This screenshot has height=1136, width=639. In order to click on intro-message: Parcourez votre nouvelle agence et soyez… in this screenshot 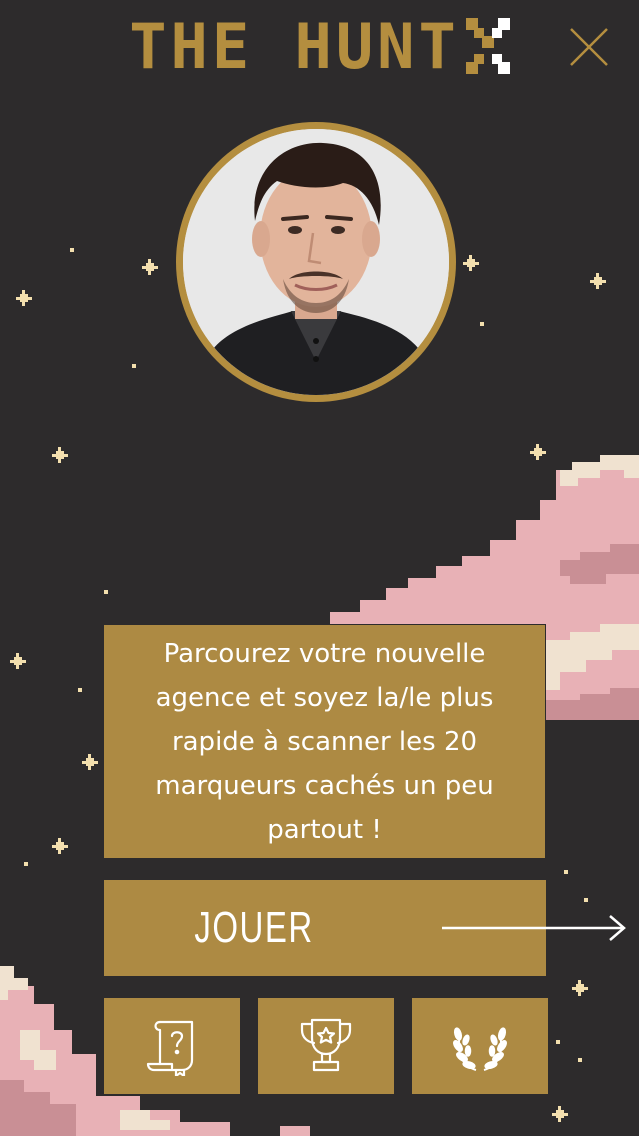, I will do `click(324, 741)`.